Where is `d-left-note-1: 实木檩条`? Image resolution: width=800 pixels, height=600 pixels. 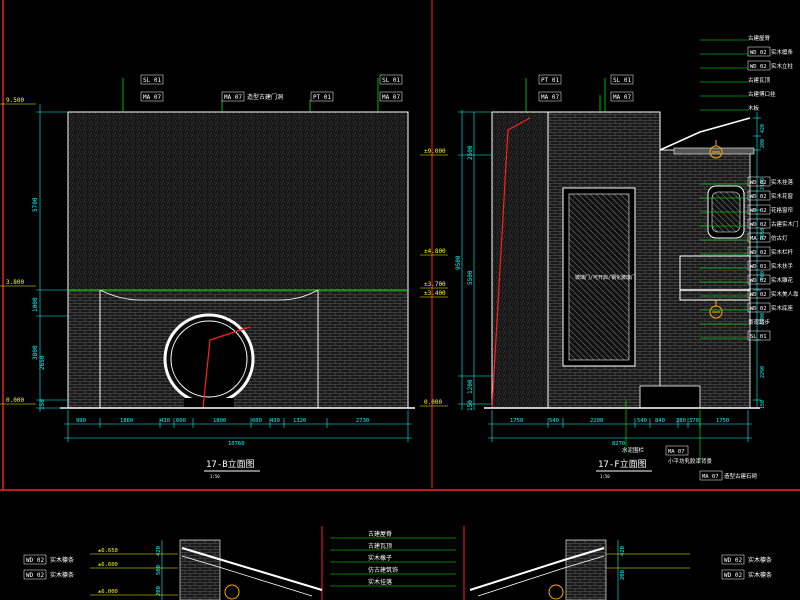 d-left-note-1: 实木檩条 is located at coordinates (62, 560).